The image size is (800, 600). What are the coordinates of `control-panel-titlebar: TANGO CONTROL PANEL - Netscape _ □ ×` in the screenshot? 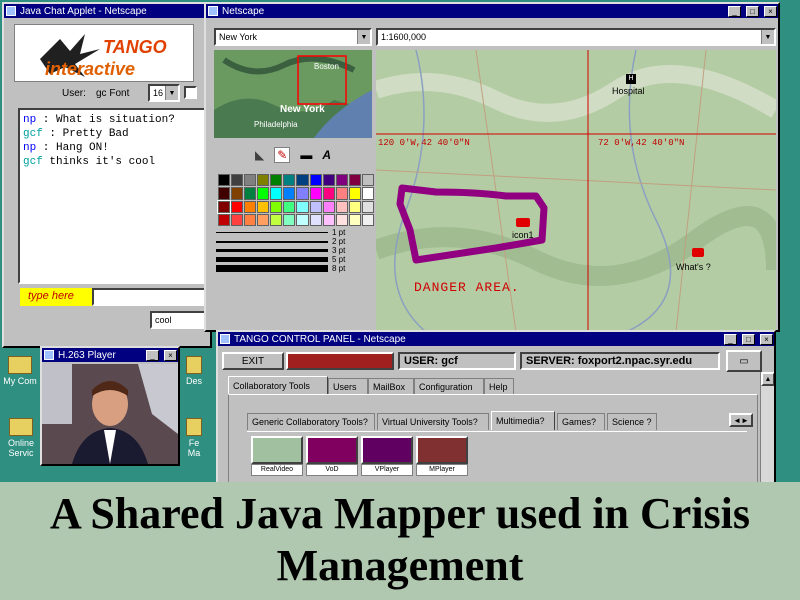 It's located at (496, 339).